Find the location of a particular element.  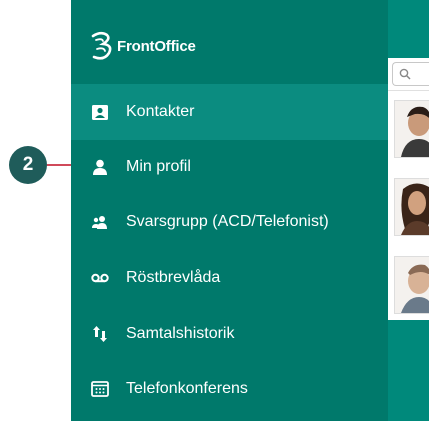

sidebar-item-svarsgrupp: Svarsgrupp (ACD/Telefonist) is located at coordinates (229, 222).